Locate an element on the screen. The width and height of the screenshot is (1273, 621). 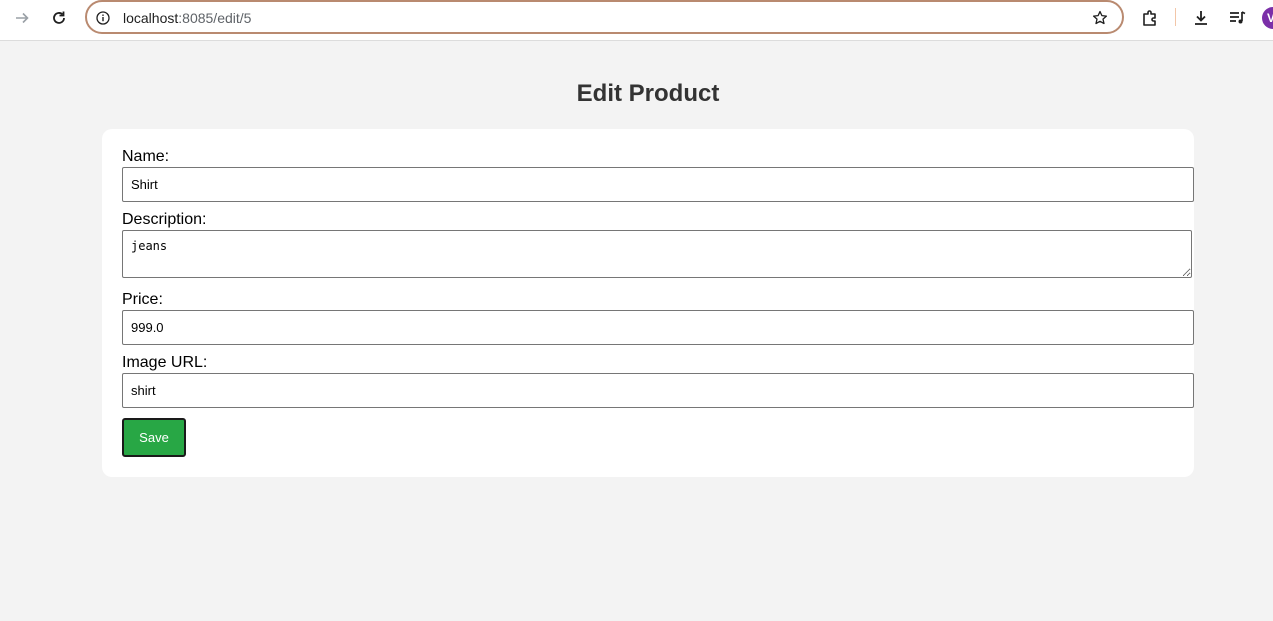
name-input is located at coordinates (658, 184).